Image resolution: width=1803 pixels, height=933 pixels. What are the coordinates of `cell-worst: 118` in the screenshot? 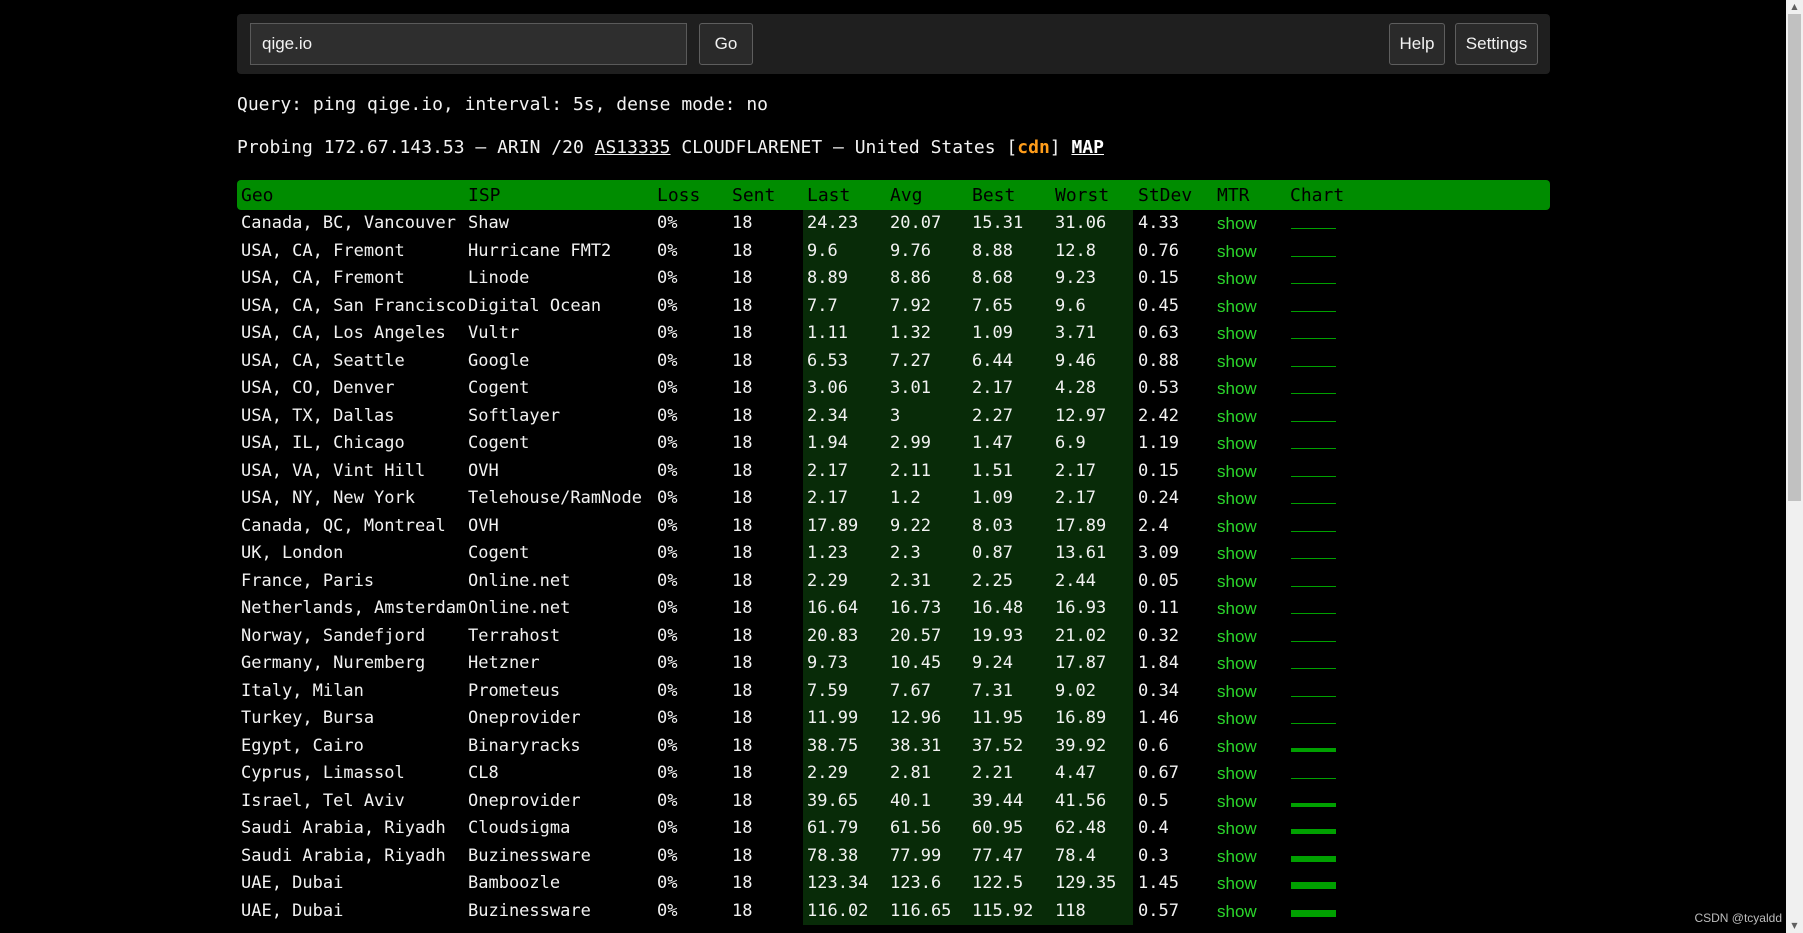 It's located at (1070, 910).